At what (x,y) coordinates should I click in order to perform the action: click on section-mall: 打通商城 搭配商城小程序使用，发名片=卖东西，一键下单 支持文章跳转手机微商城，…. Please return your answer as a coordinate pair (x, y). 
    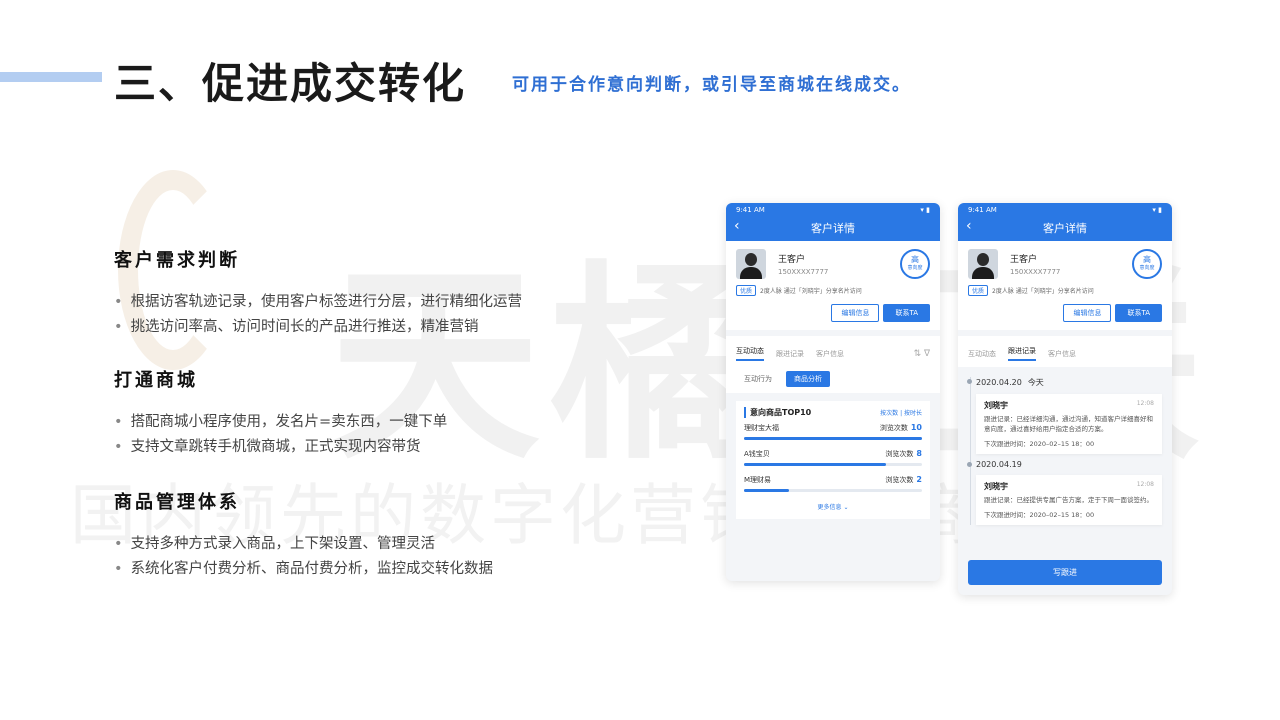
    Looking at the image, I should click on (280, 413).